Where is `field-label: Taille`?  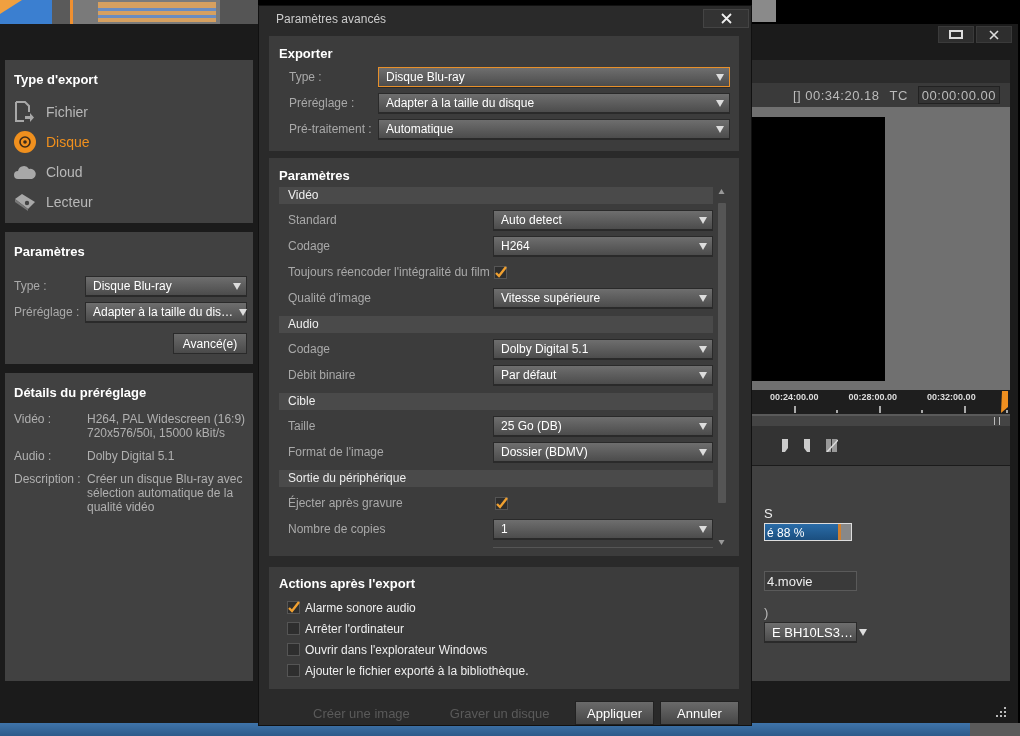 field-label: Taille is located at coordinates (302, 426).